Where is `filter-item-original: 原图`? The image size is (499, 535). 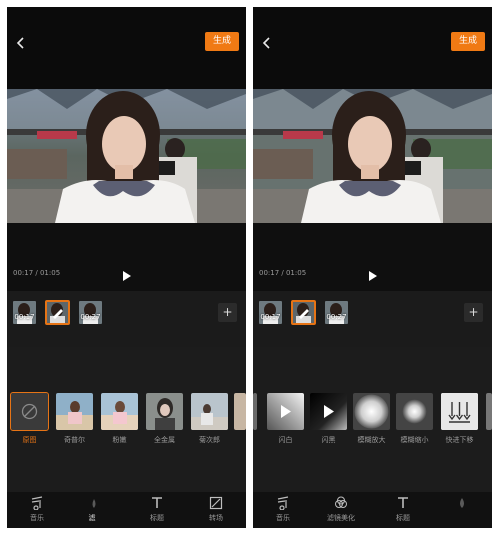 filter-item-original: 原图 is located at coordinates (29, 418).